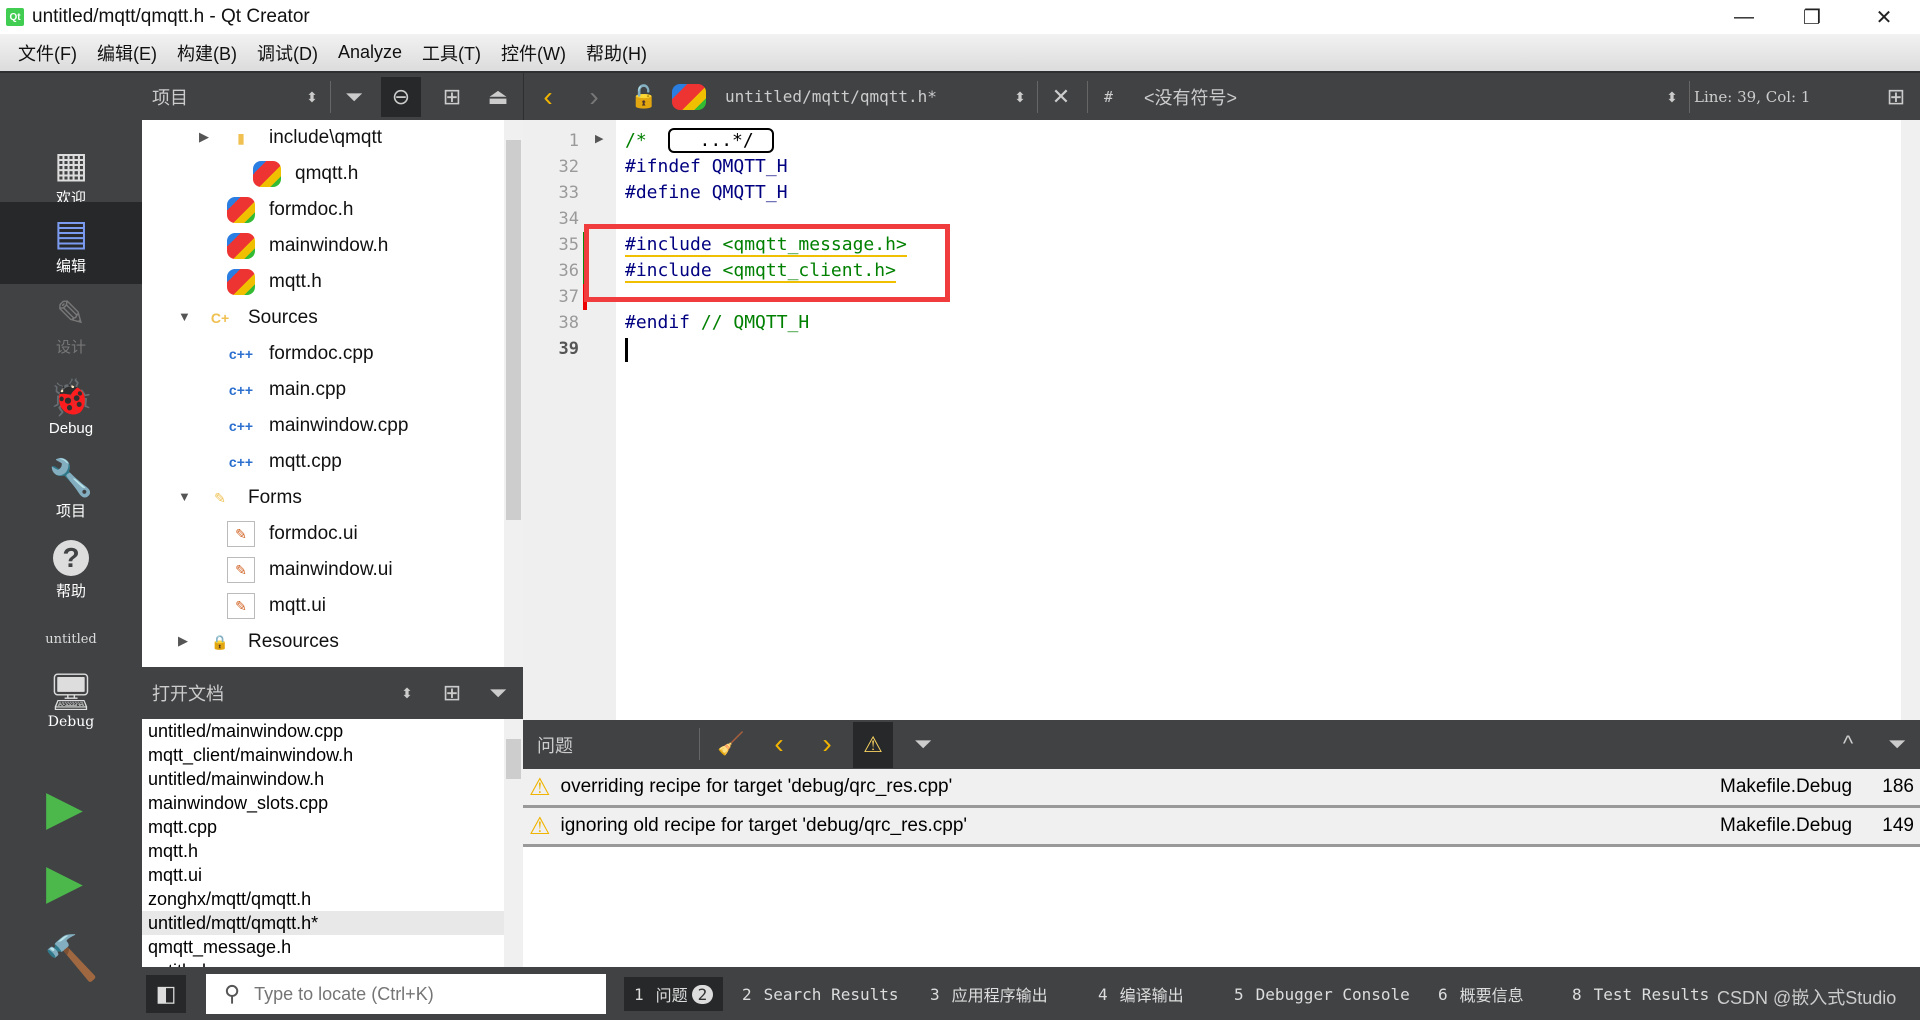  I want to click on debug-run-icon: ▶, so click(64, 882).